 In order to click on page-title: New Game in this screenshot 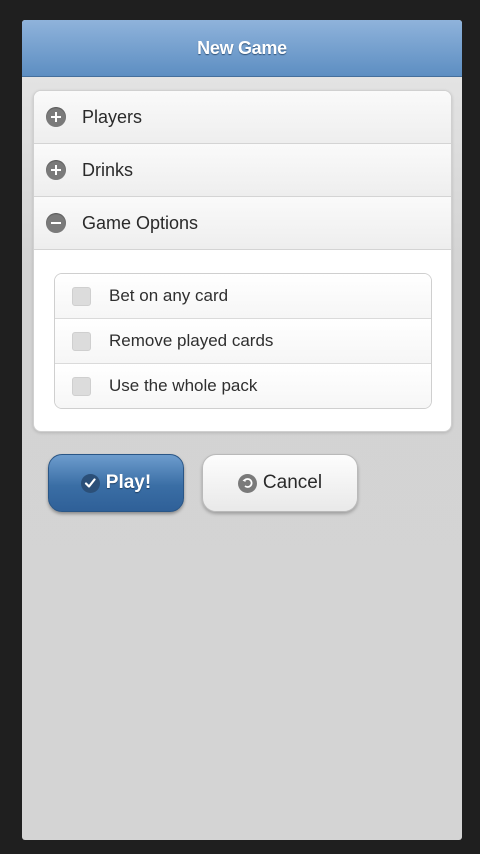, I will do `click(242, 47)`.